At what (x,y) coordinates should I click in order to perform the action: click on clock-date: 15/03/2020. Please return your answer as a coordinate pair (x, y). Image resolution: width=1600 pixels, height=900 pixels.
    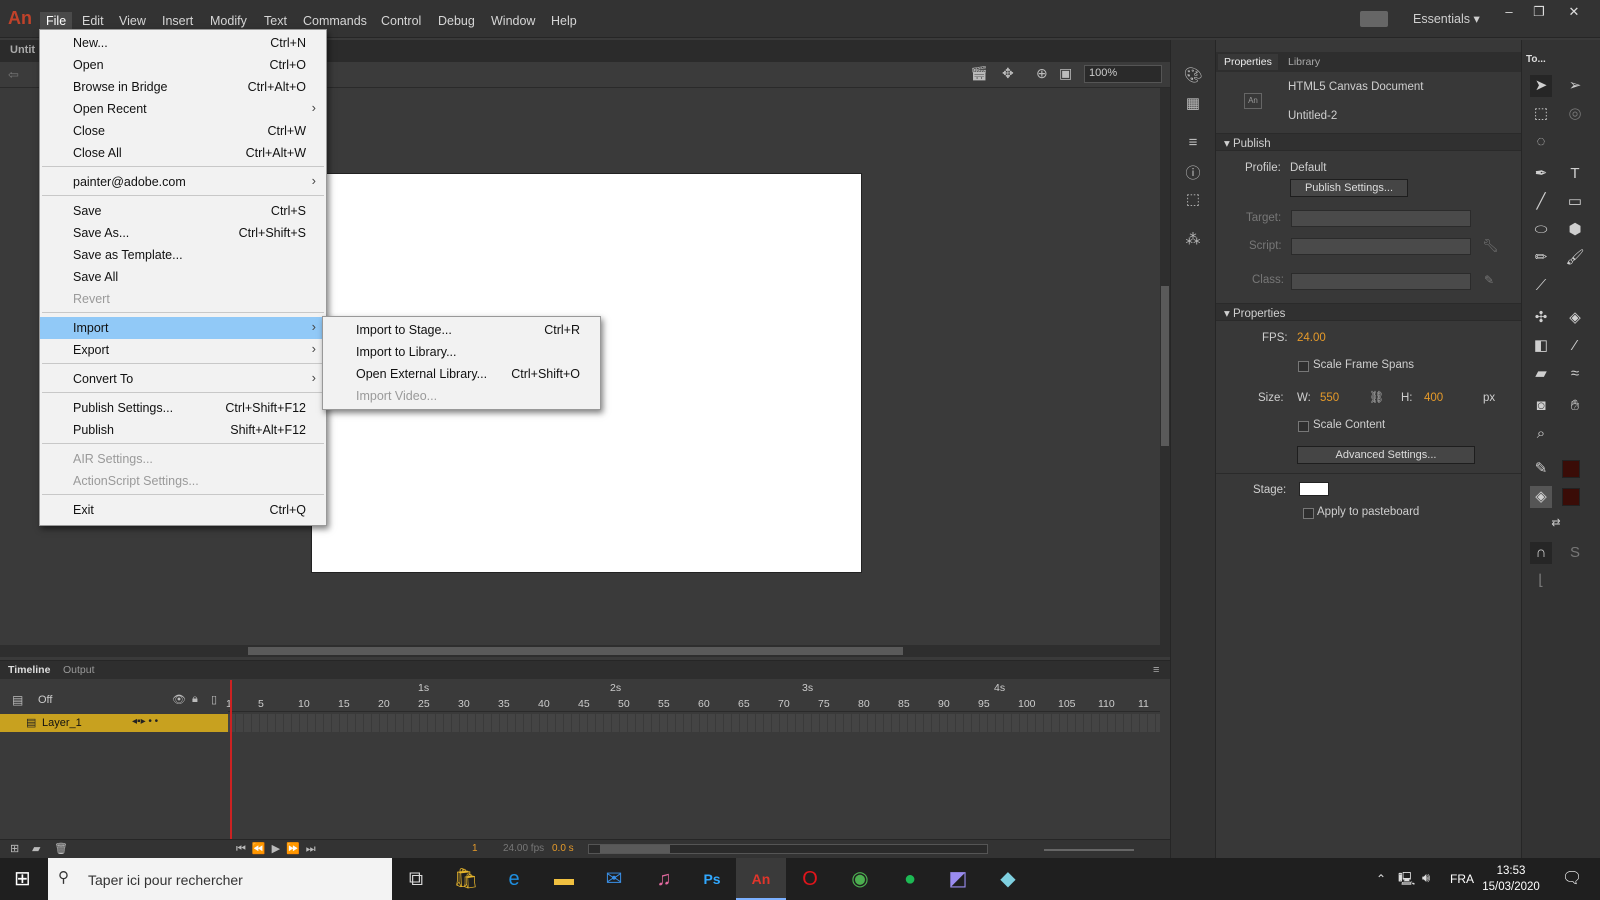
    Looking at the image, I should click on (1511, 887).